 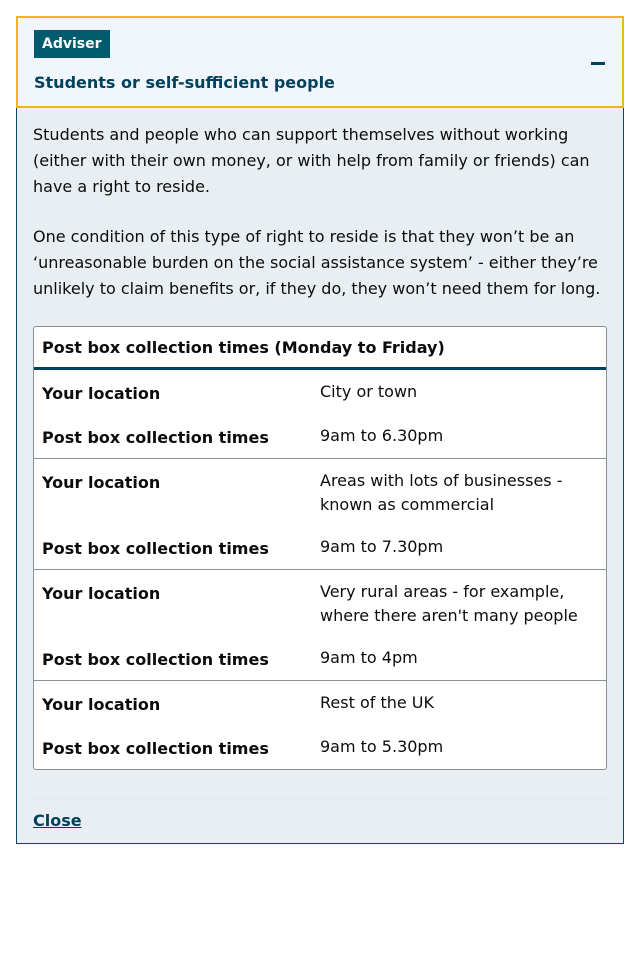 What do you see at coordinates (377, 702) in the screenshot?
I see `location-value: Rest of the UK` at bounding box center [377, 702].